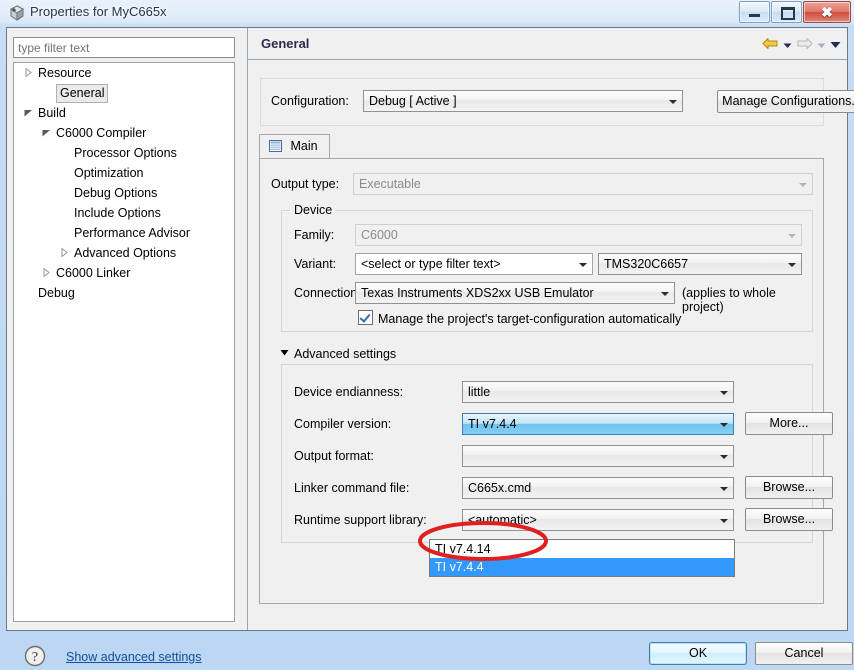 This screenshot has width=854, height=670. I want to click on question-mark-icon: ?, so click(35, 656).